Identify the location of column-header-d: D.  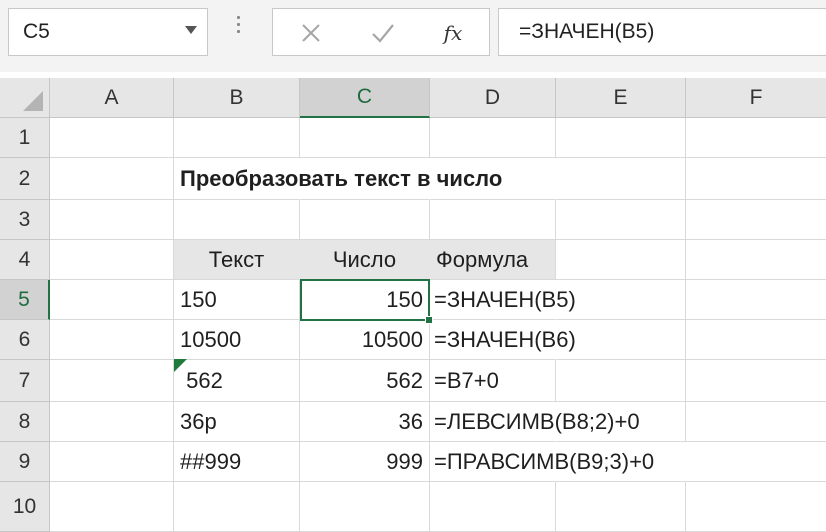
(493, 98).